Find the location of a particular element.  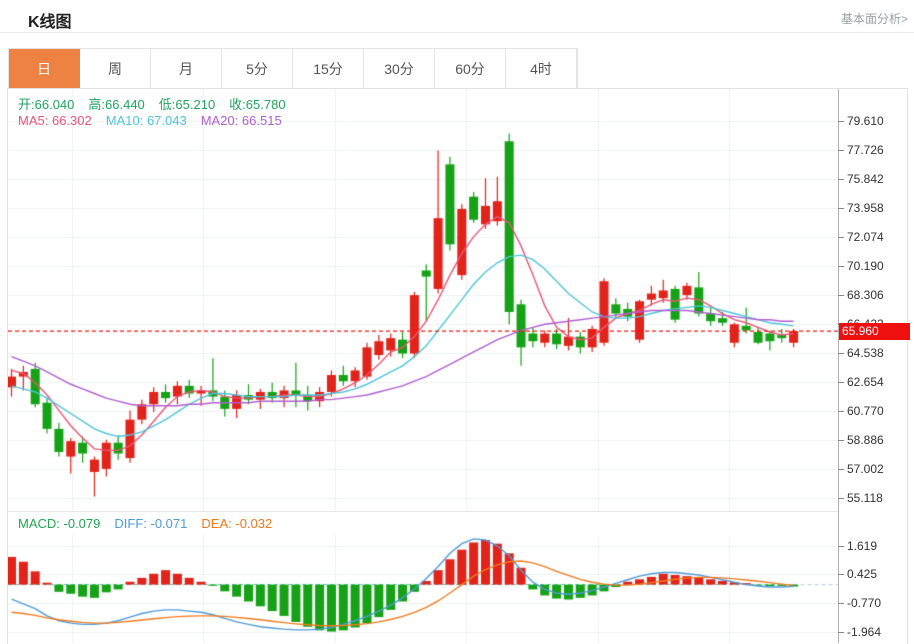

macd-label: MACD: is located at coordinates (39, 523).